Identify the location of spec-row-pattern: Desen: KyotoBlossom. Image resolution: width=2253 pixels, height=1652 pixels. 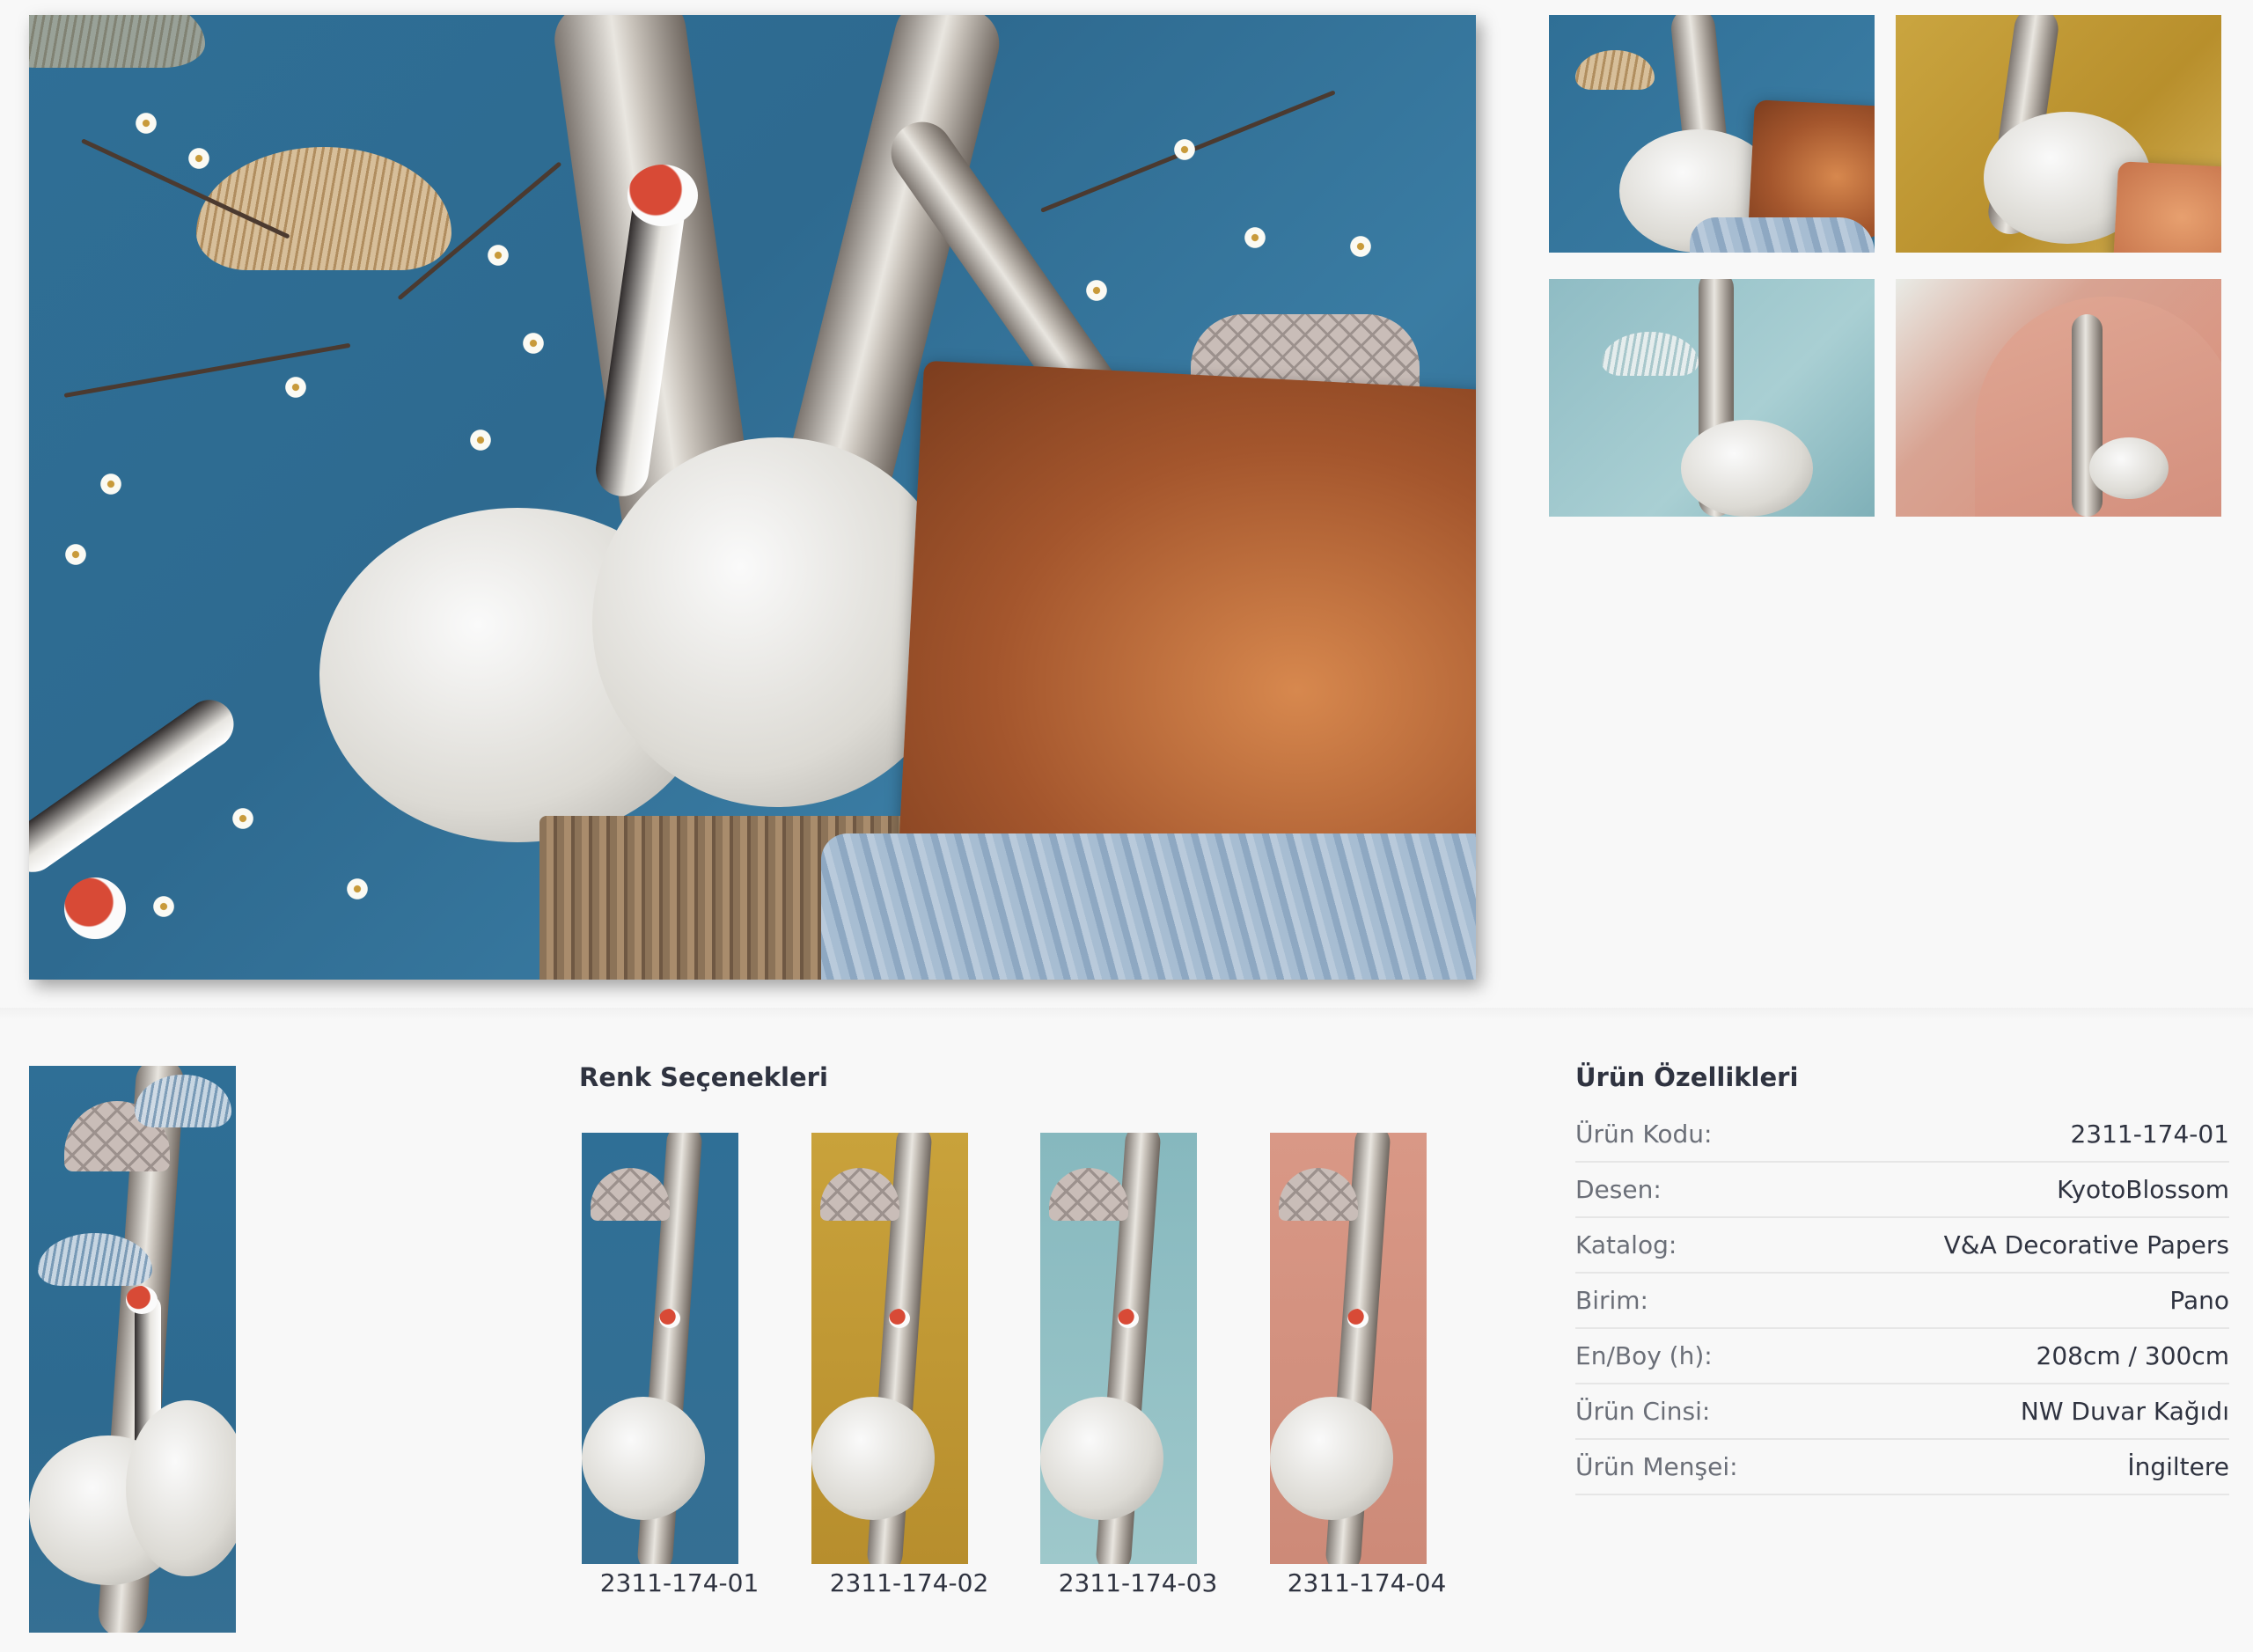
(1902, 1190).